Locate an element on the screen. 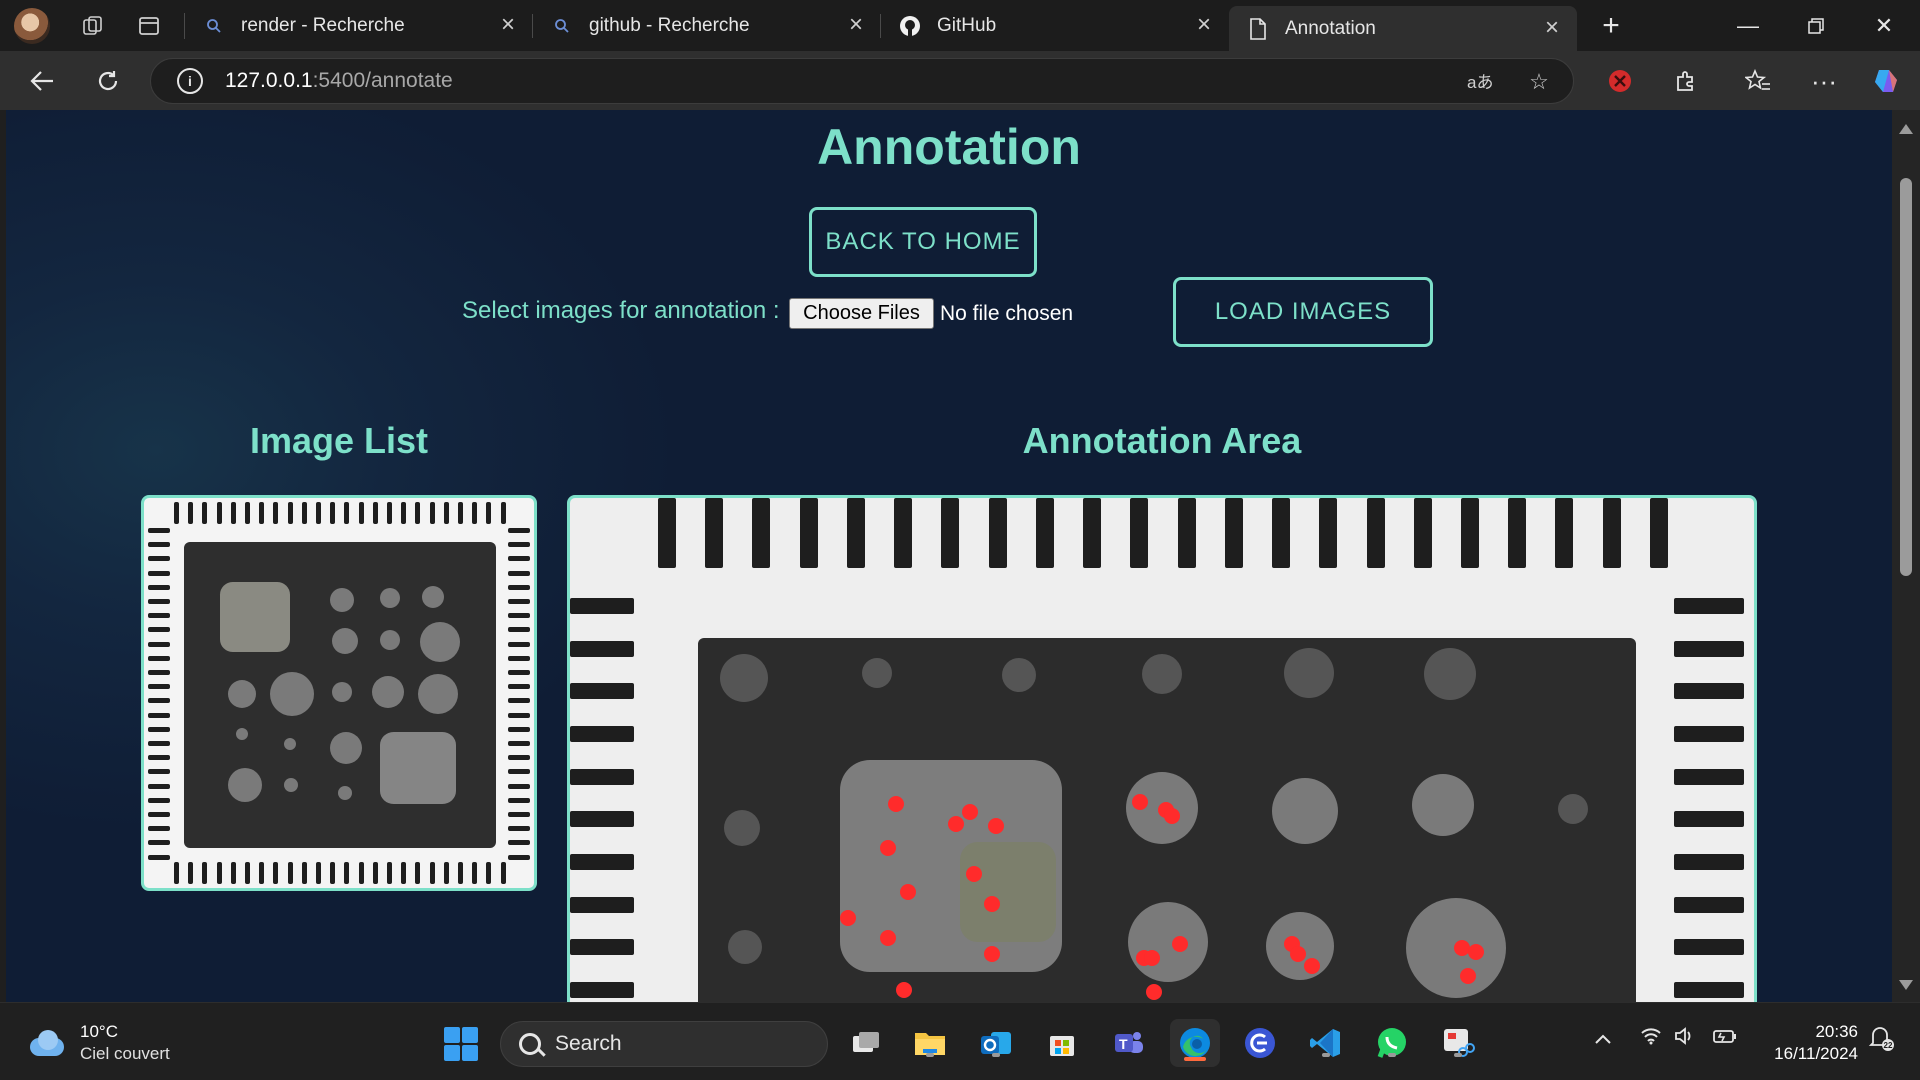  image-thumbnail is located at coordinates (339, 693).